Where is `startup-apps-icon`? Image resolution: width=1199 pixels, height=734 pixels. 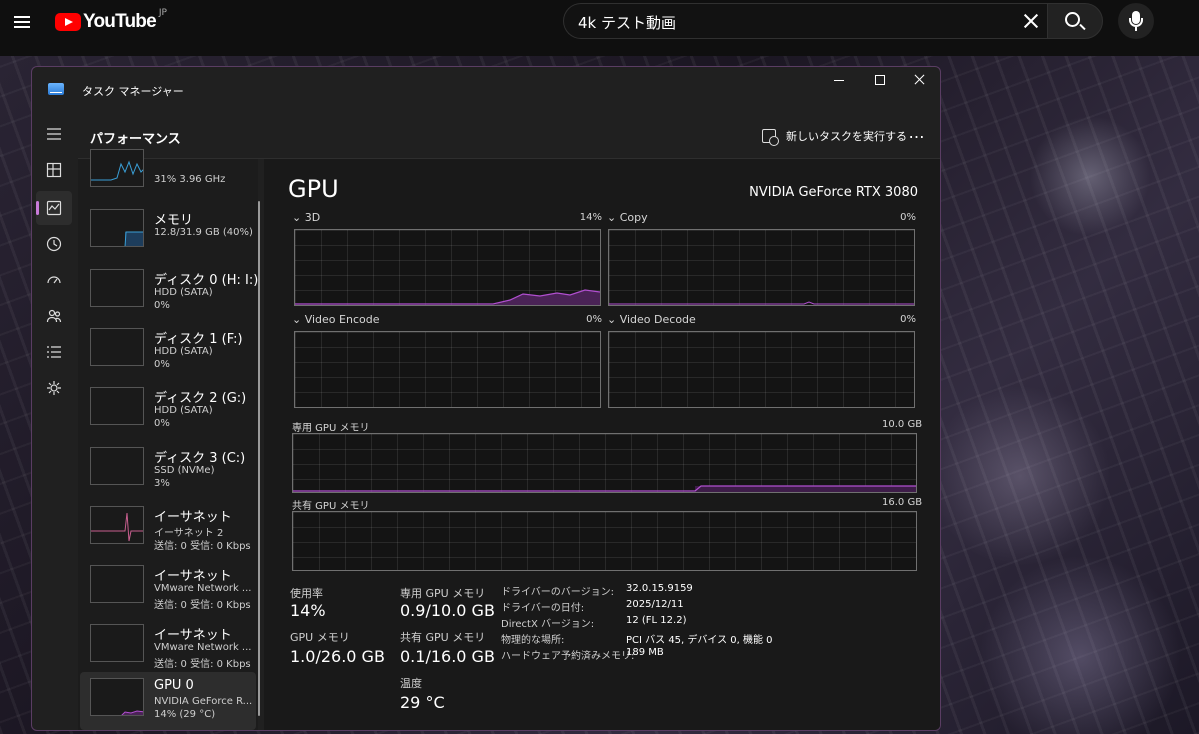
startup-apps-icon is located at coordinates (54, 280).